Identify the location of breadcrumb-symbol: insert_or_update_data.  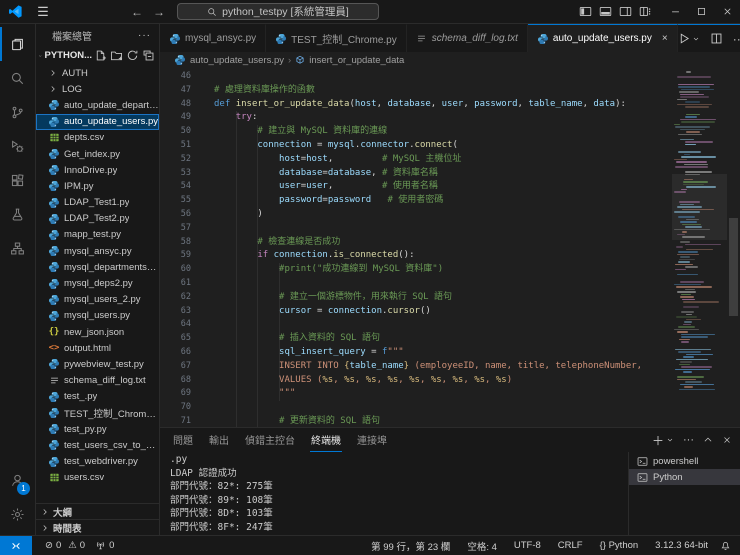
(356, 60).